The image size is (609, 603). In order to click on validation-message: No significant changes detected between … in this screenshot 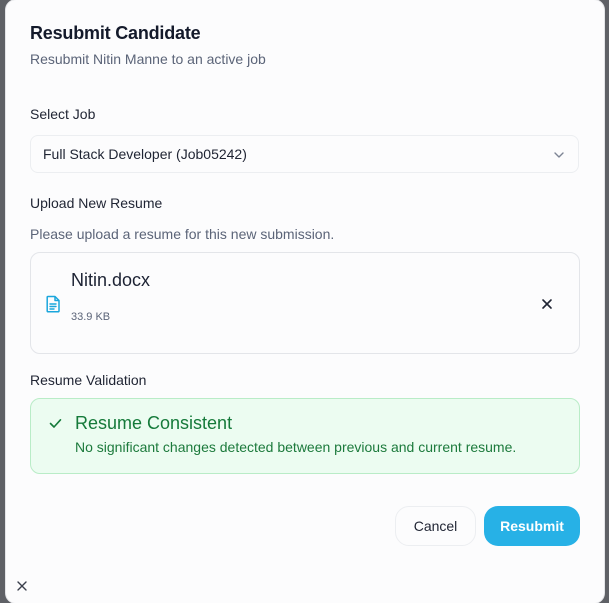, I will do `click(296, 447)`.